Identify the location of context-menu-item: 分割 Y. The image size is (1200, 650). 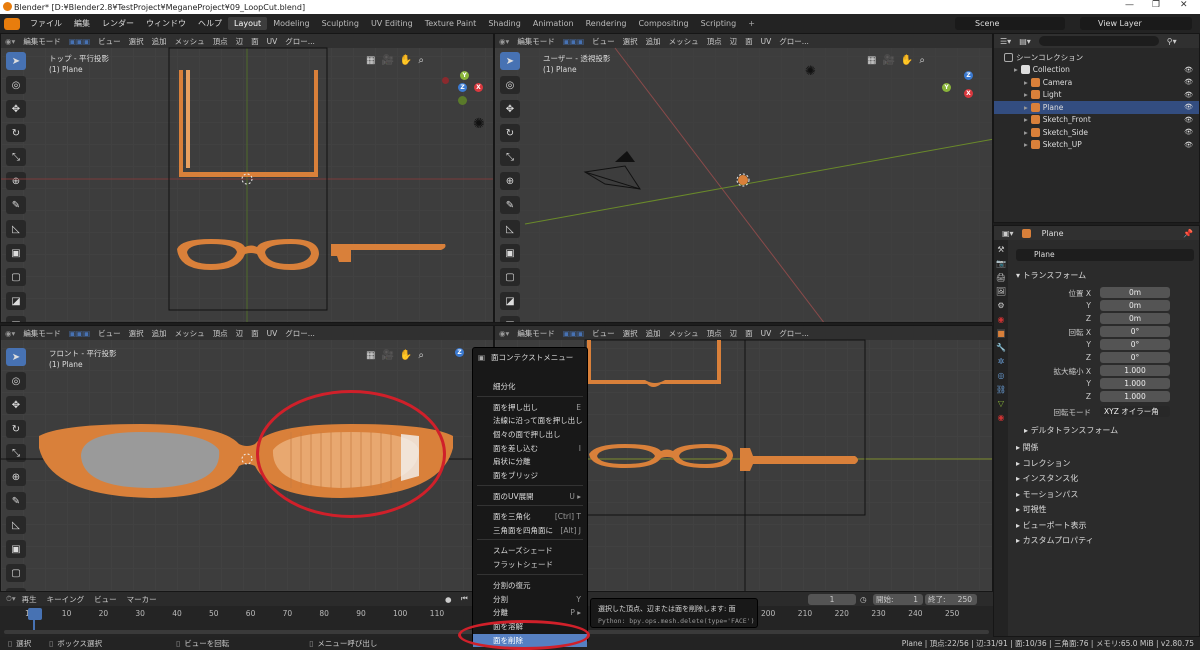
(530, 599).